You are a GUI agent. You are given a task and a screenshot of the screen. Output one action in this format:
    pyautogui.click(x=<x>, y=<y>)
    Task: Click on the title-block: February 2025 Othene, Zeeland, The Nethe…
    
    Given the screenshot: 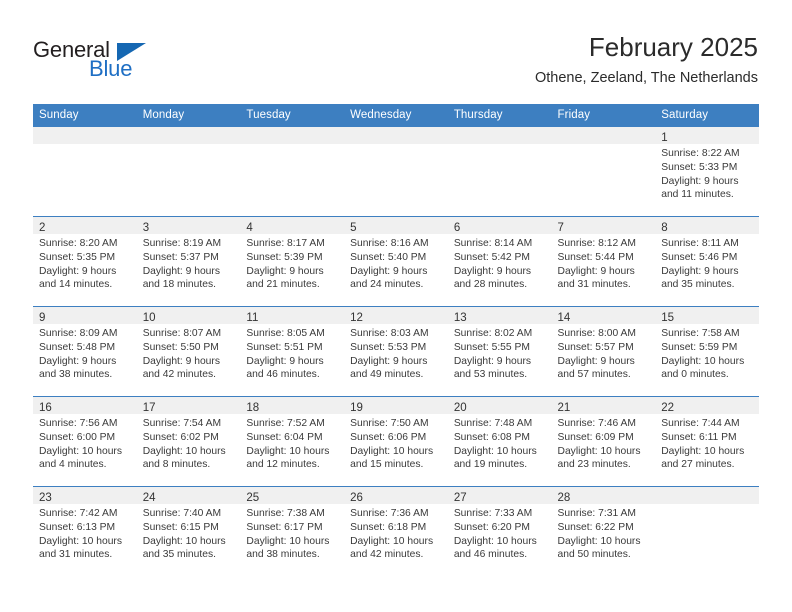 What is the action you would take?
    pyautogui.click(x=646, y=60)
    